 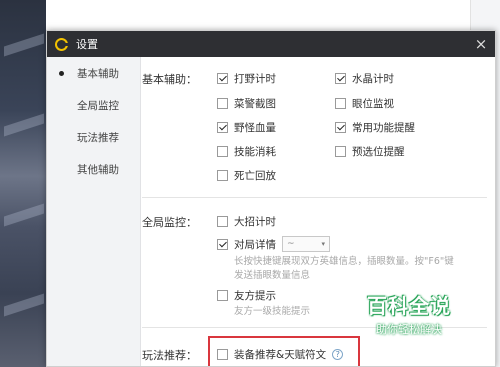 I want to click on option-ally-hint: 友方提示, so click(x=246, y=295).